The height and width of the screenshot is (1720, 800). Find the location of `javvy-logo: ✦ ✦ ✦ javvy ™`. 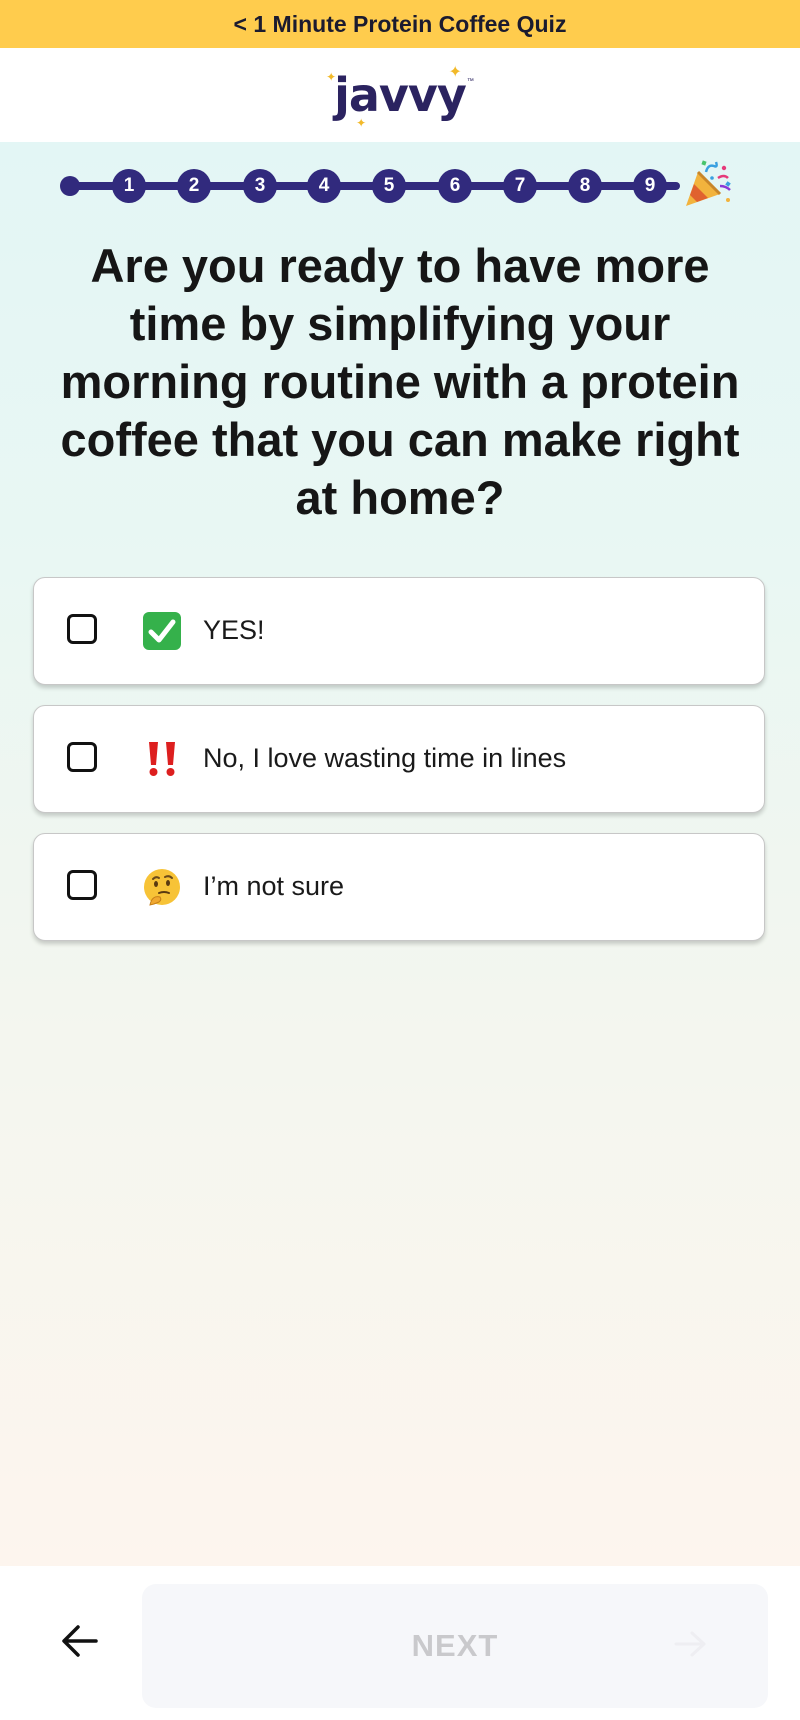

javvy-logo: ✦ ✦ ✦ javvy ™ is located at coordinates (400, 97).